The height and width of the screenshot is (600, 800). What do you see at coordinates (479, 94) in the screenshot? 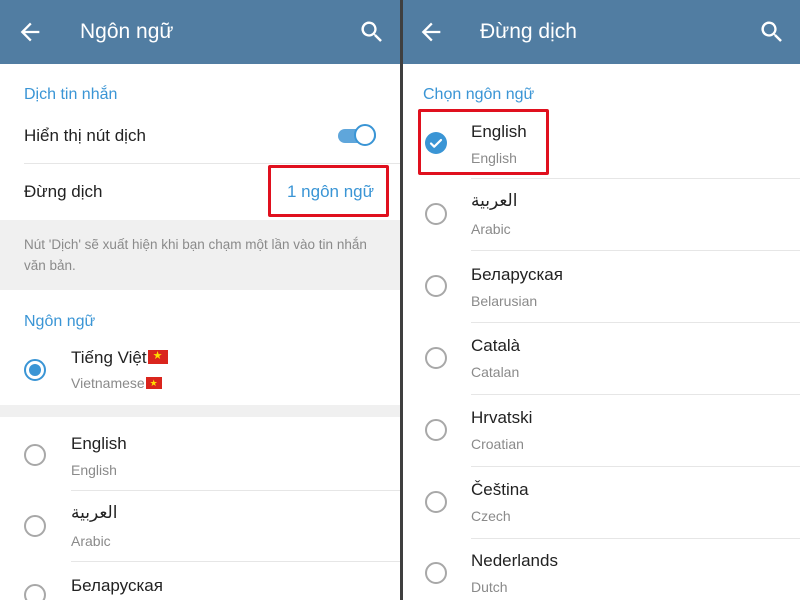
I see `choose-language-heading: Chọn ngôn ngữ` at bounding box center [479, 94].